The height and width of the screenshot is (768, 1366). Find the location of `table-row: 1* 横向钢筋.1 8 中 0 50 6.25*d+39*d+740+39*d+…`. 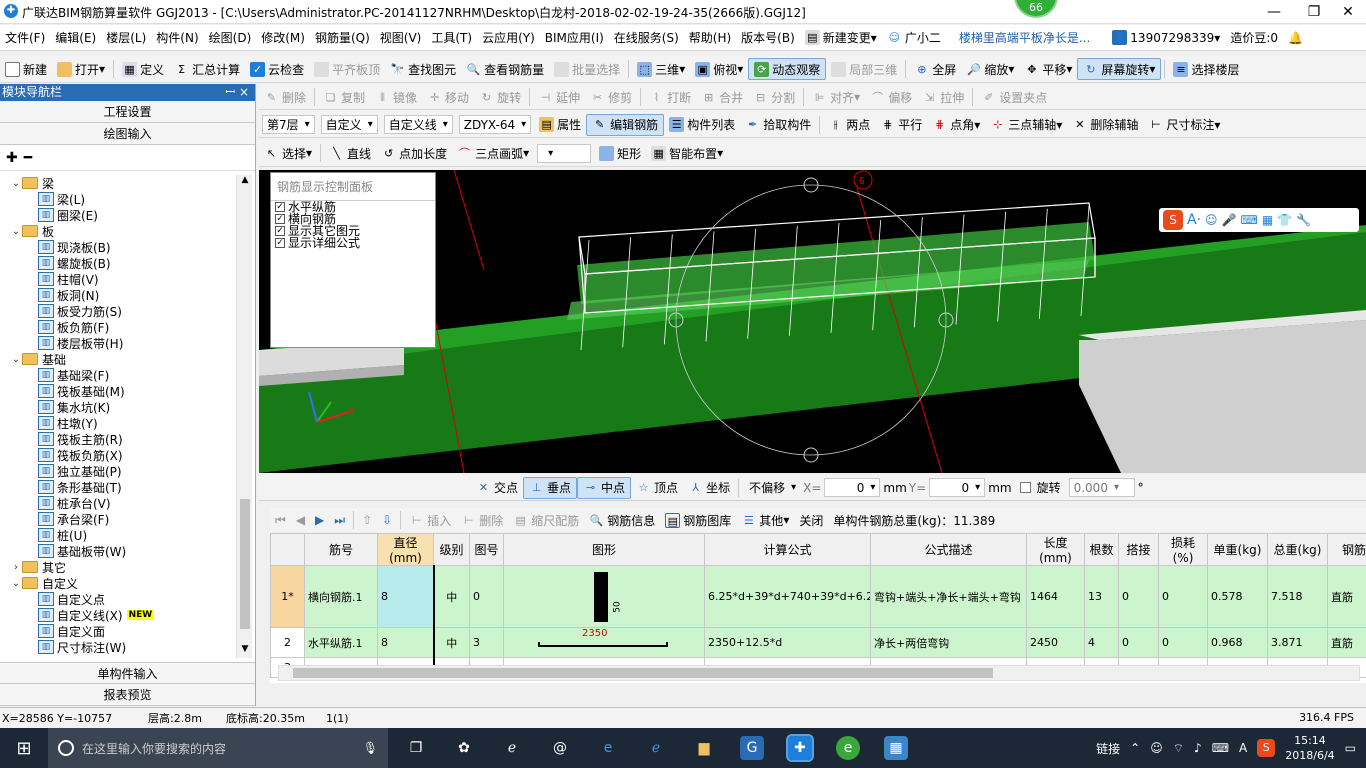

table-row: 1* 横向钢筋.1 8 中 0 50 6.25*d+39*d+740+39*d+… is located at coordinates (818, 596).